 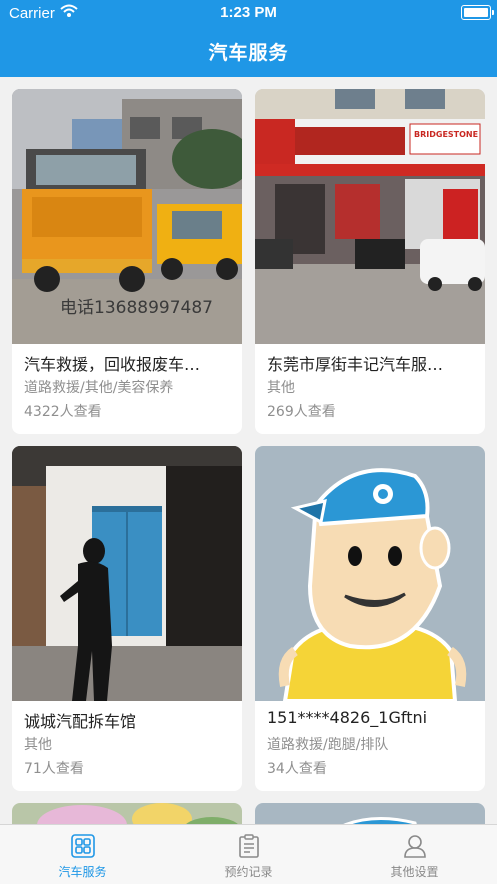 What do you see at coordinates (328, 745) in the screenshot?
I see `service-categories: 道路救援/跑腿/排队` at bounding box center [328, 745].